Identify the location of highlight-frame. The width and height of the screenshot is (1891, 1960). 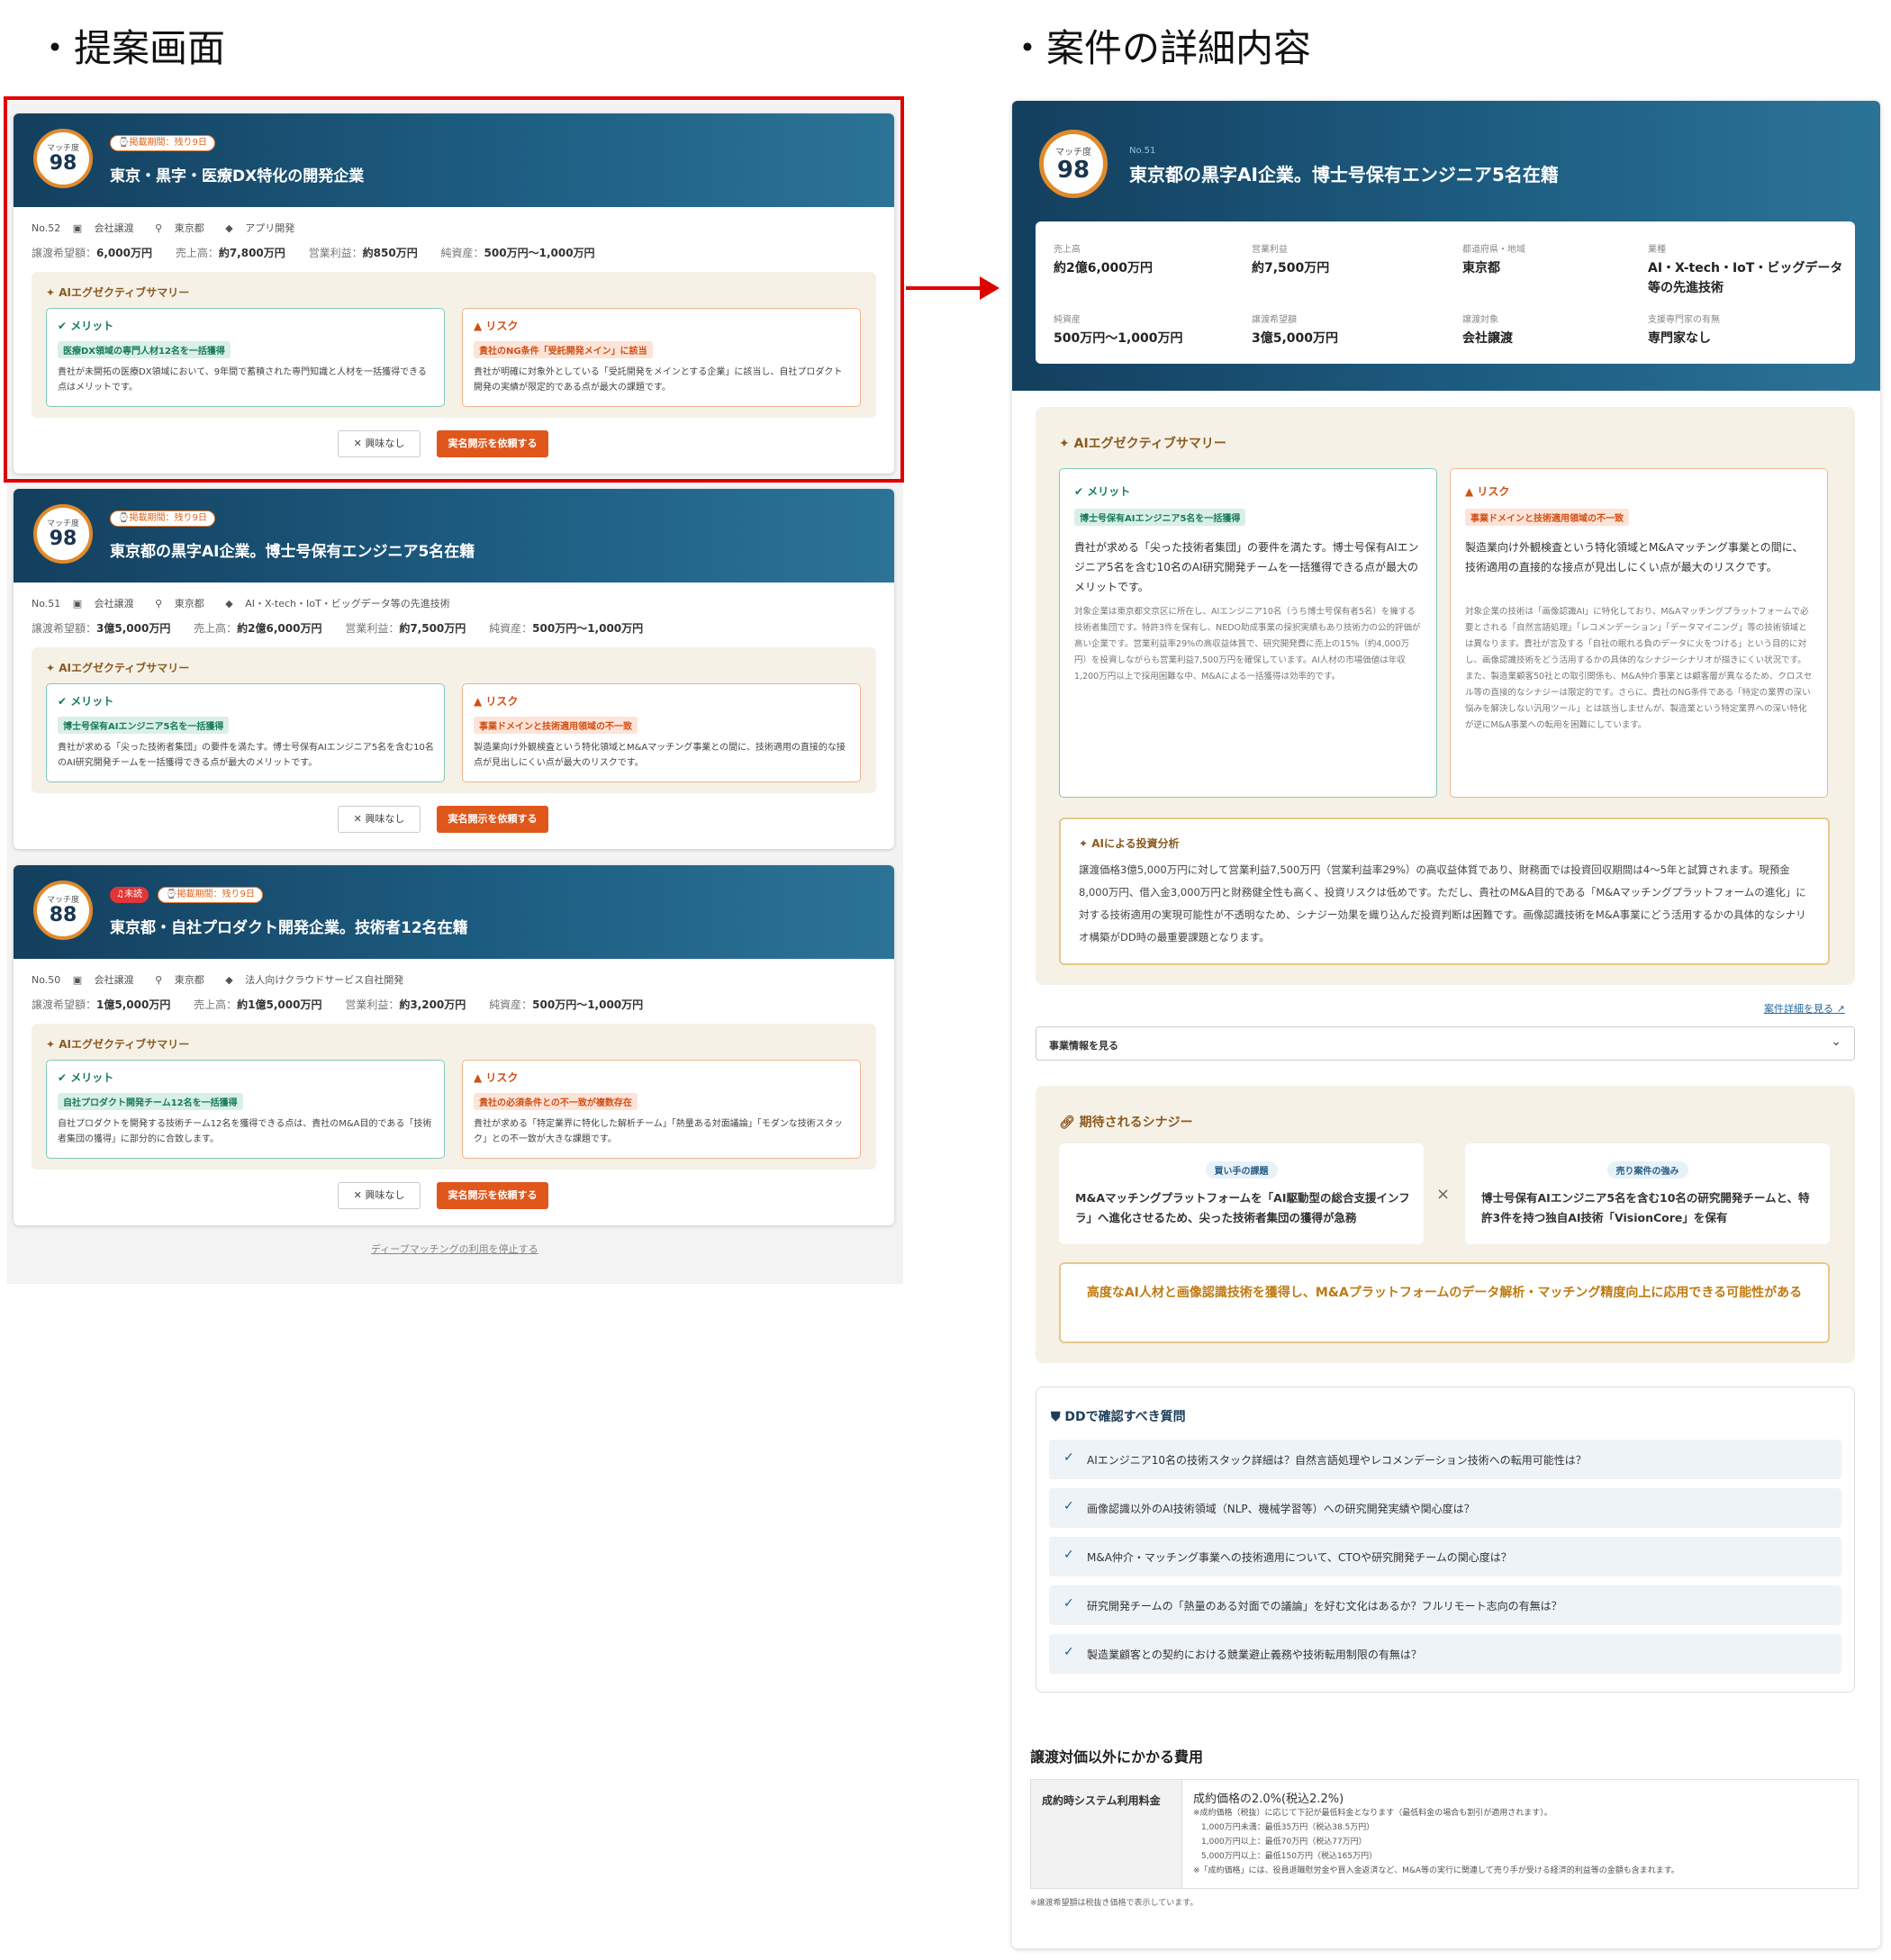
(454, 290).